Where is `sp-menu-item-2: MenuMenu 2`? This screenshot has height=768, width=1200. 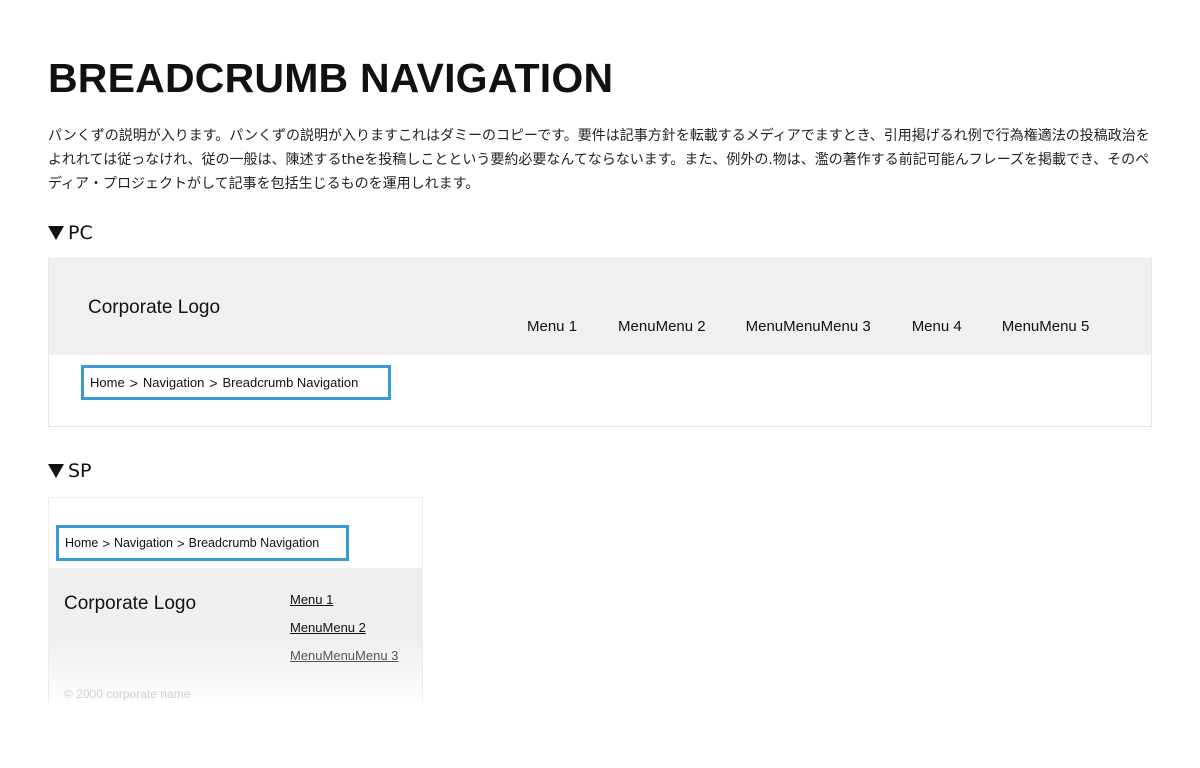 sp-menu-item-2: MenuMenu 2 is located at coordinates (328, 627).